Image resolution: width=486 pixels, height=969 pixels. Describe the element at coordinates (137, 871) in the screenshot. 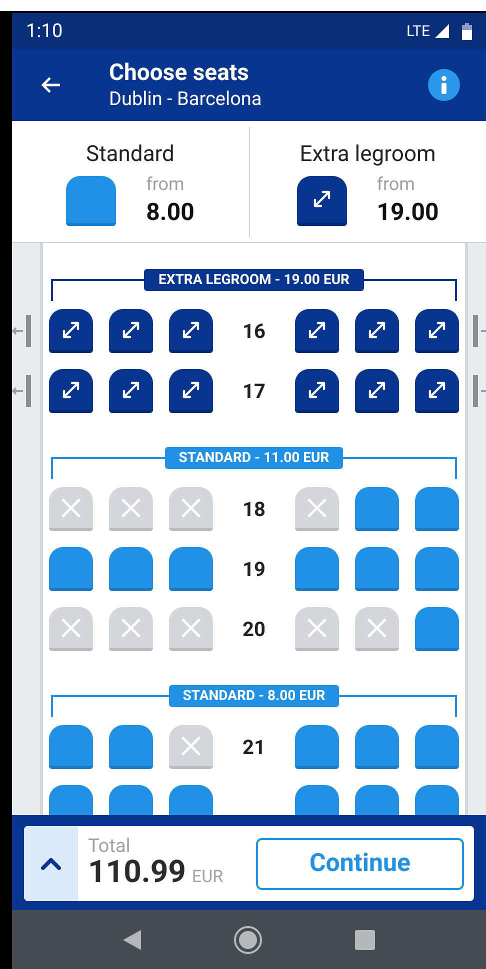

I see `total-amount: 110.99` at that location.